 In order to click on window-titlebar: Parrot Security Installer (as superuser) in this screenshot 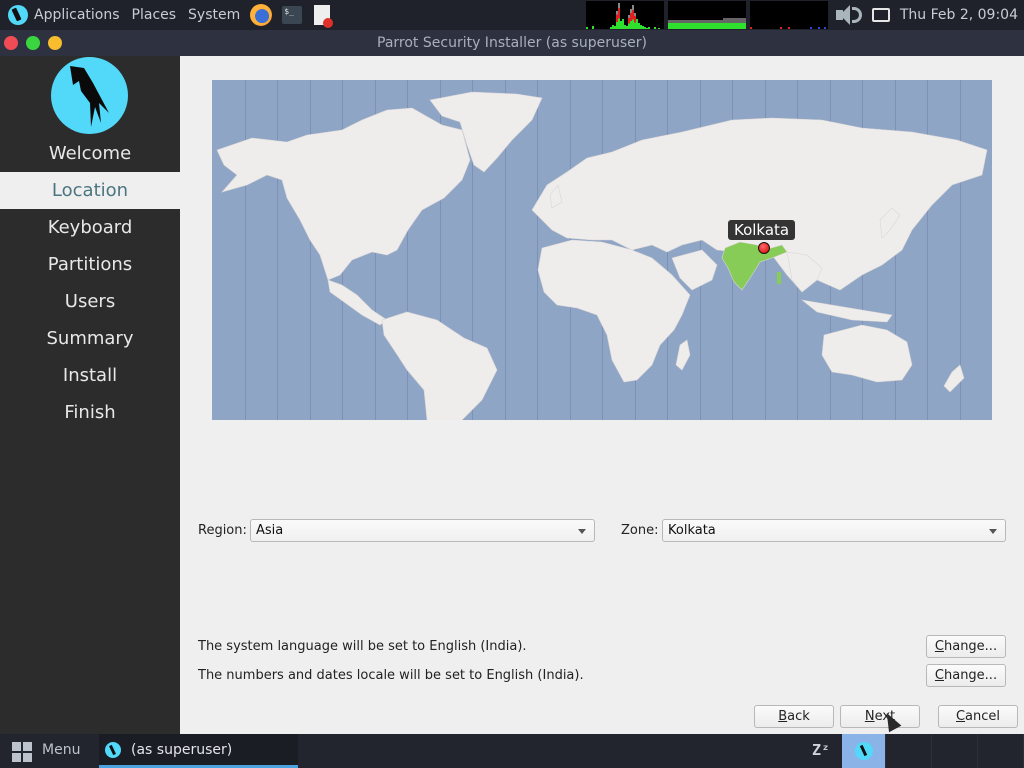, I will do `click(512, 43)`.